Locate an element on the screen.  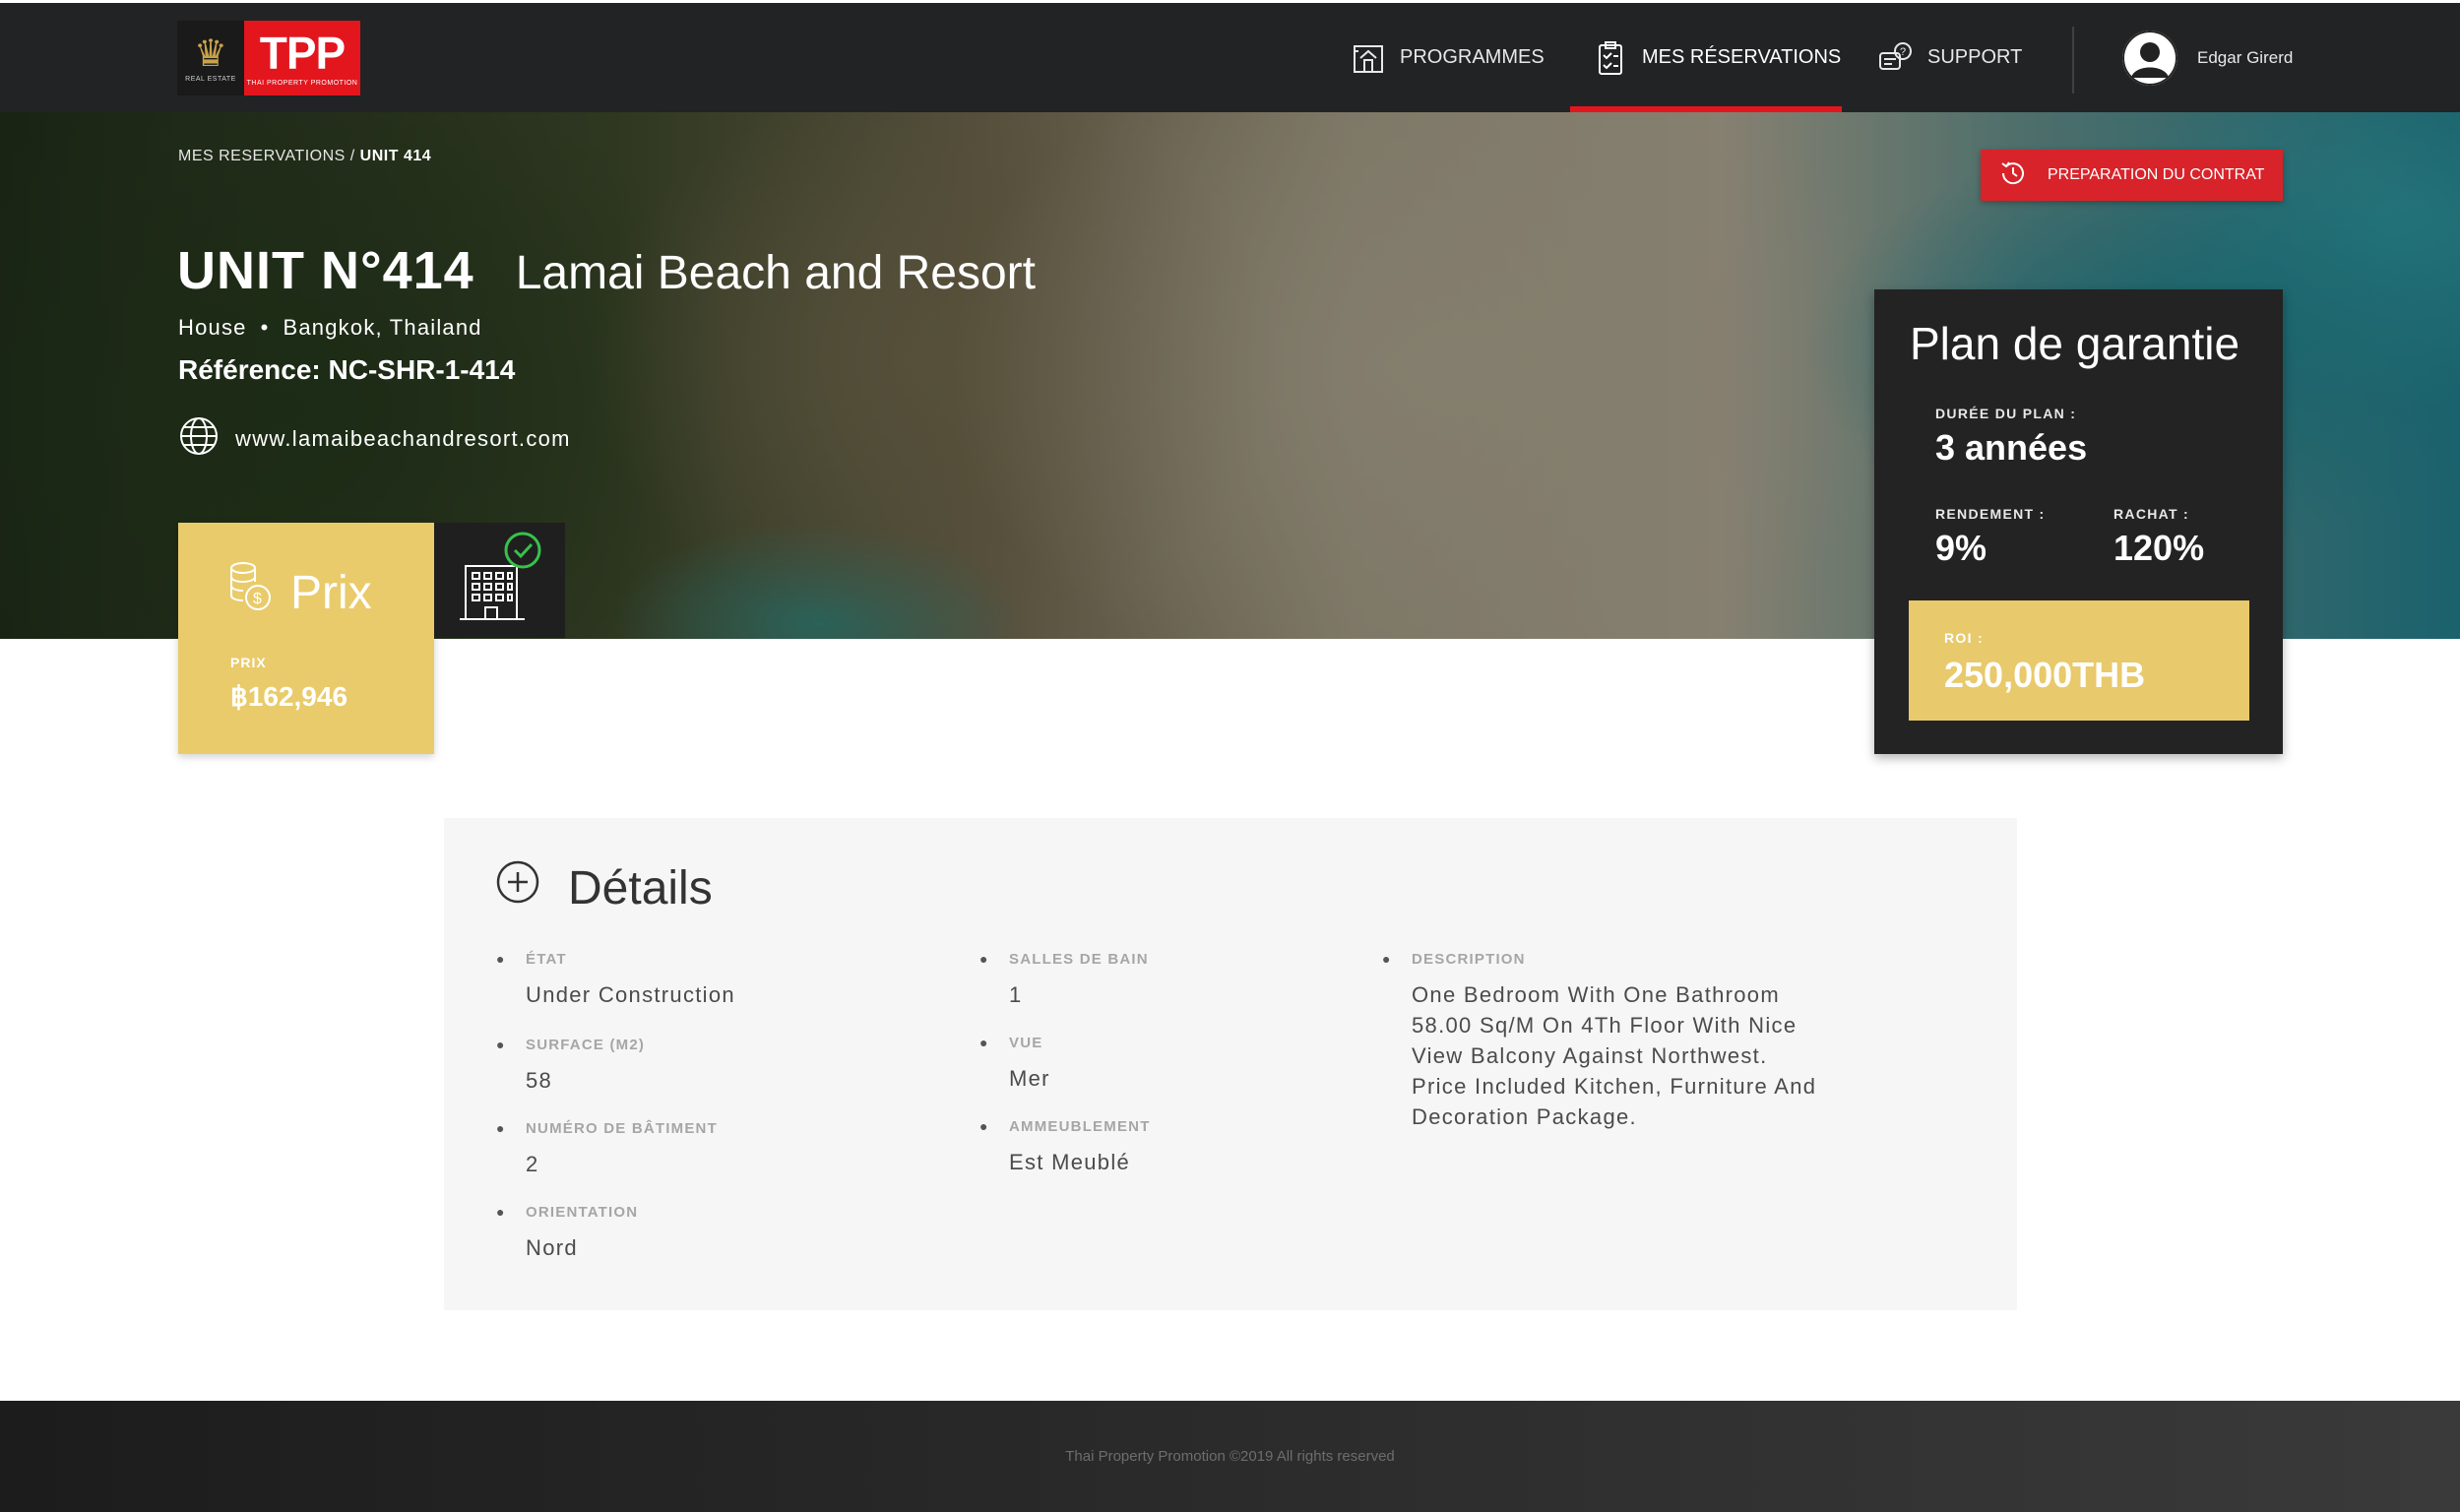
breadcrumb: MES RESERVATIONS / UNIT 414 is located at coordinates (304, 156).